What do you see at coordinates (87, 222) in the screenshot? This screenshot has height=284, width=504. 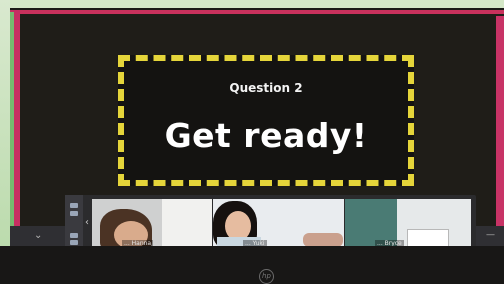 I see `chevron-left-icon: ‹` at bounding box center [87, 222].